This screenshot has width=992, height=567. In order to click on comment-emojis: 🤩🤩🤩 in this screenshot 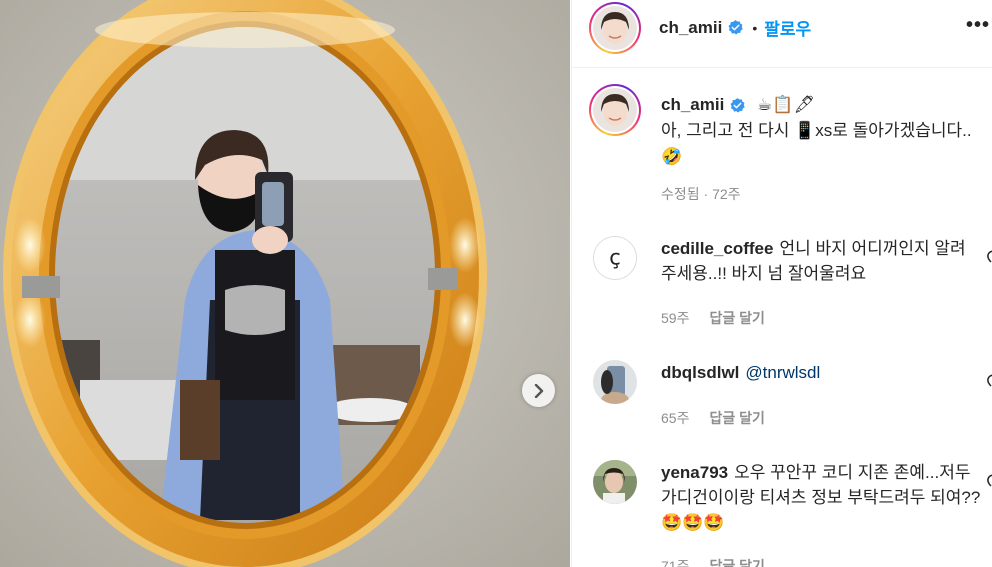, I will do `click(693, 522)`.